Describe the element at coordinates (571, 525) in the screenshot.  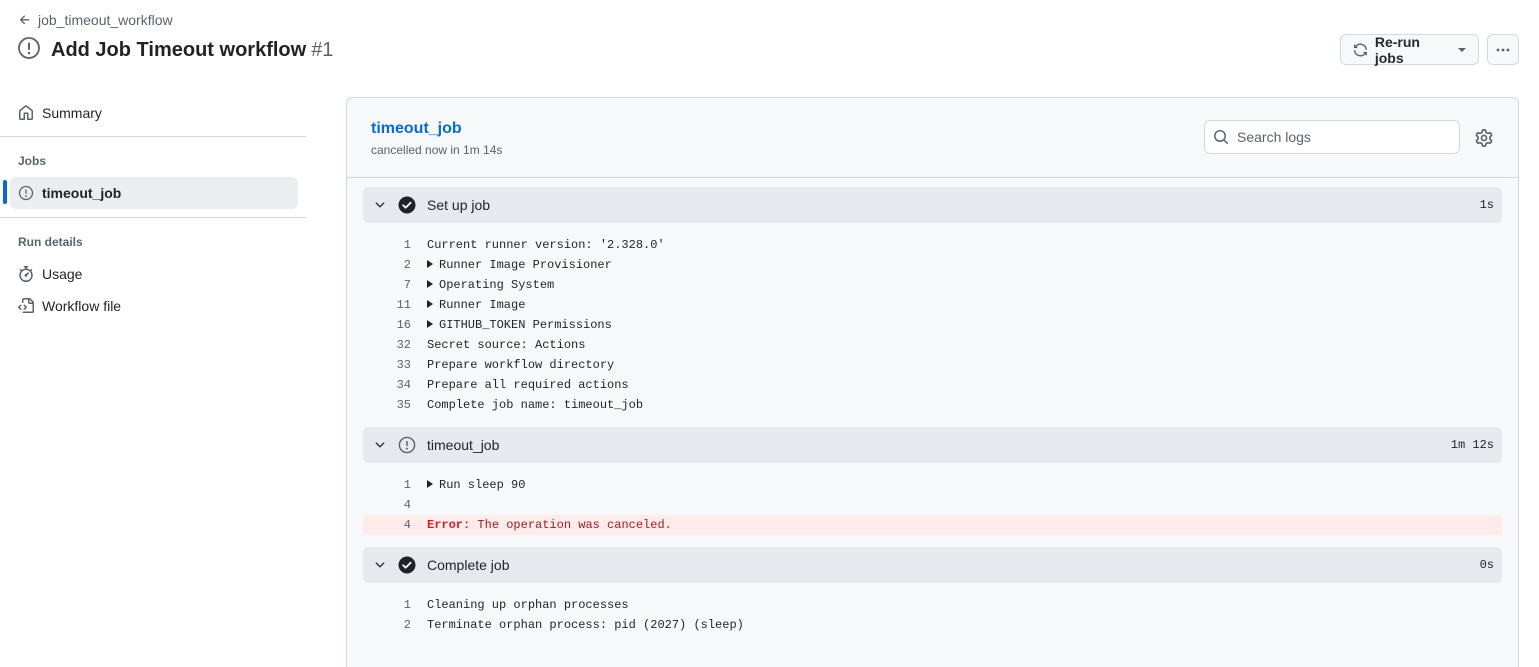
I see `log-text: The operation was canceled.` at that location.